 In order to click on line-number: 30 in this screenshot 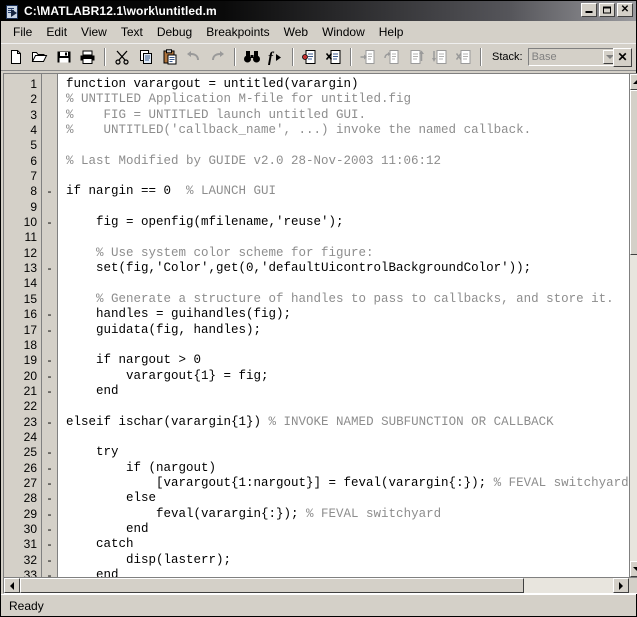, I will do `click(30, 528)`.